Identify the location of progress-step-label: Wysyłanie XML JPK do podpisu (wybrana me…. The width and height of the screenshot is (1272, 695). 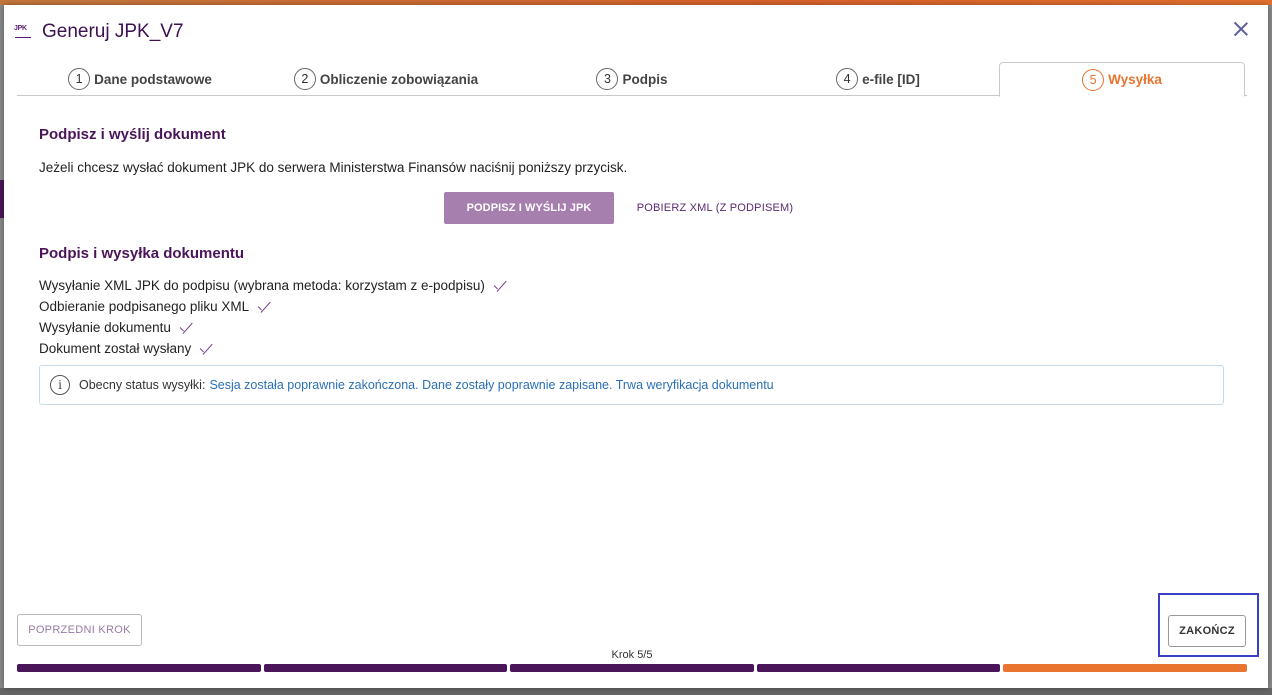
(262, 285).